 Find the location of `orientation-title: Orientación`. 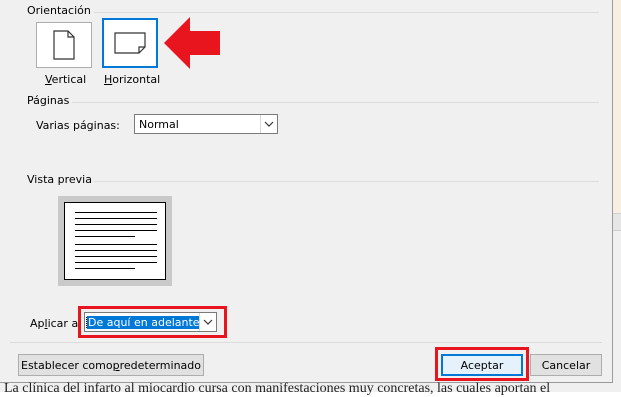

orientation-title: Orientación is located at coordinates (59, 10).